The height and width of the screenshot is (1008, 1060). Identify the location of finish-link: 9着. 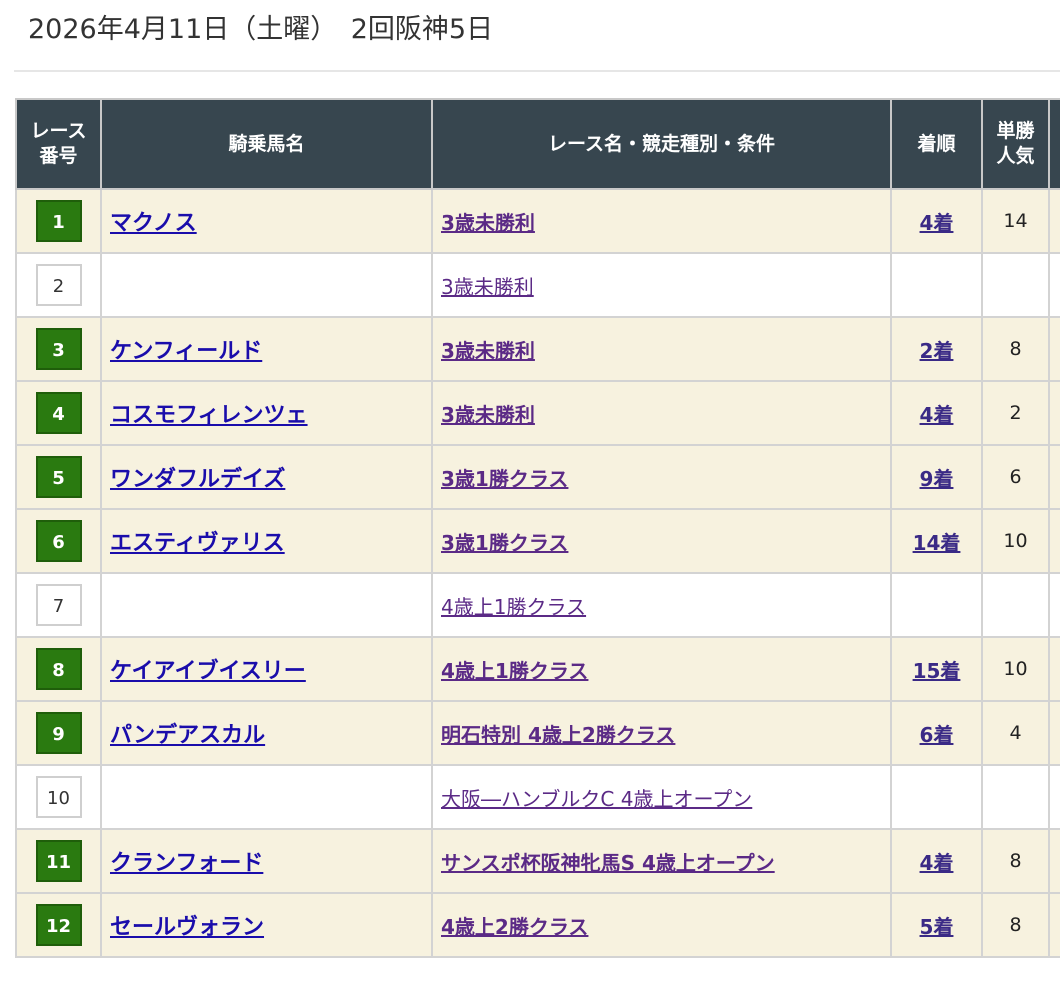
(937, 479).